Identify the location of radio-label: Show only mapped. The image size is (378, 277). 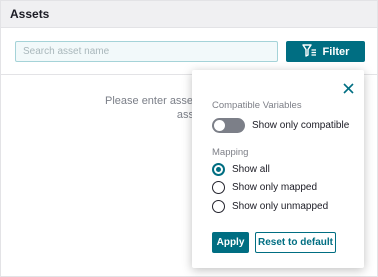
(275, 187).